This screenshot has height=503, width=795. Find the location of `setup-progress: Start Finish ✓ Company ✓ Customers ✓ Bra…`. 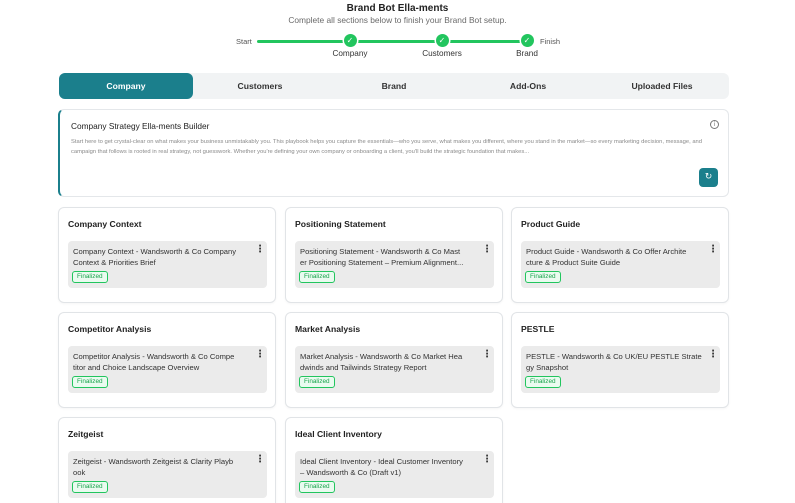

setup-progress: Start Finish ✓ Company ✓ Customers ✓ Bra… is located at coordinates (397, 48).